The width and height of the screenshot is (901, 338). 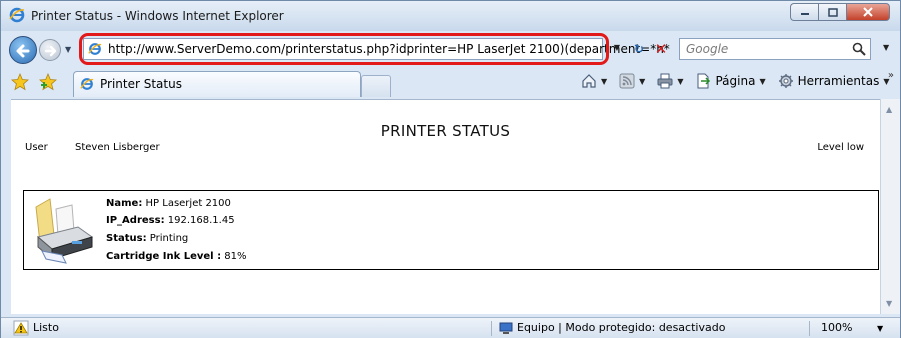 What do you see at coordinates (135, 220) in the screenshot?
I see `printer-ip-label: IP_Adress:` at bounding box center [135, 220].